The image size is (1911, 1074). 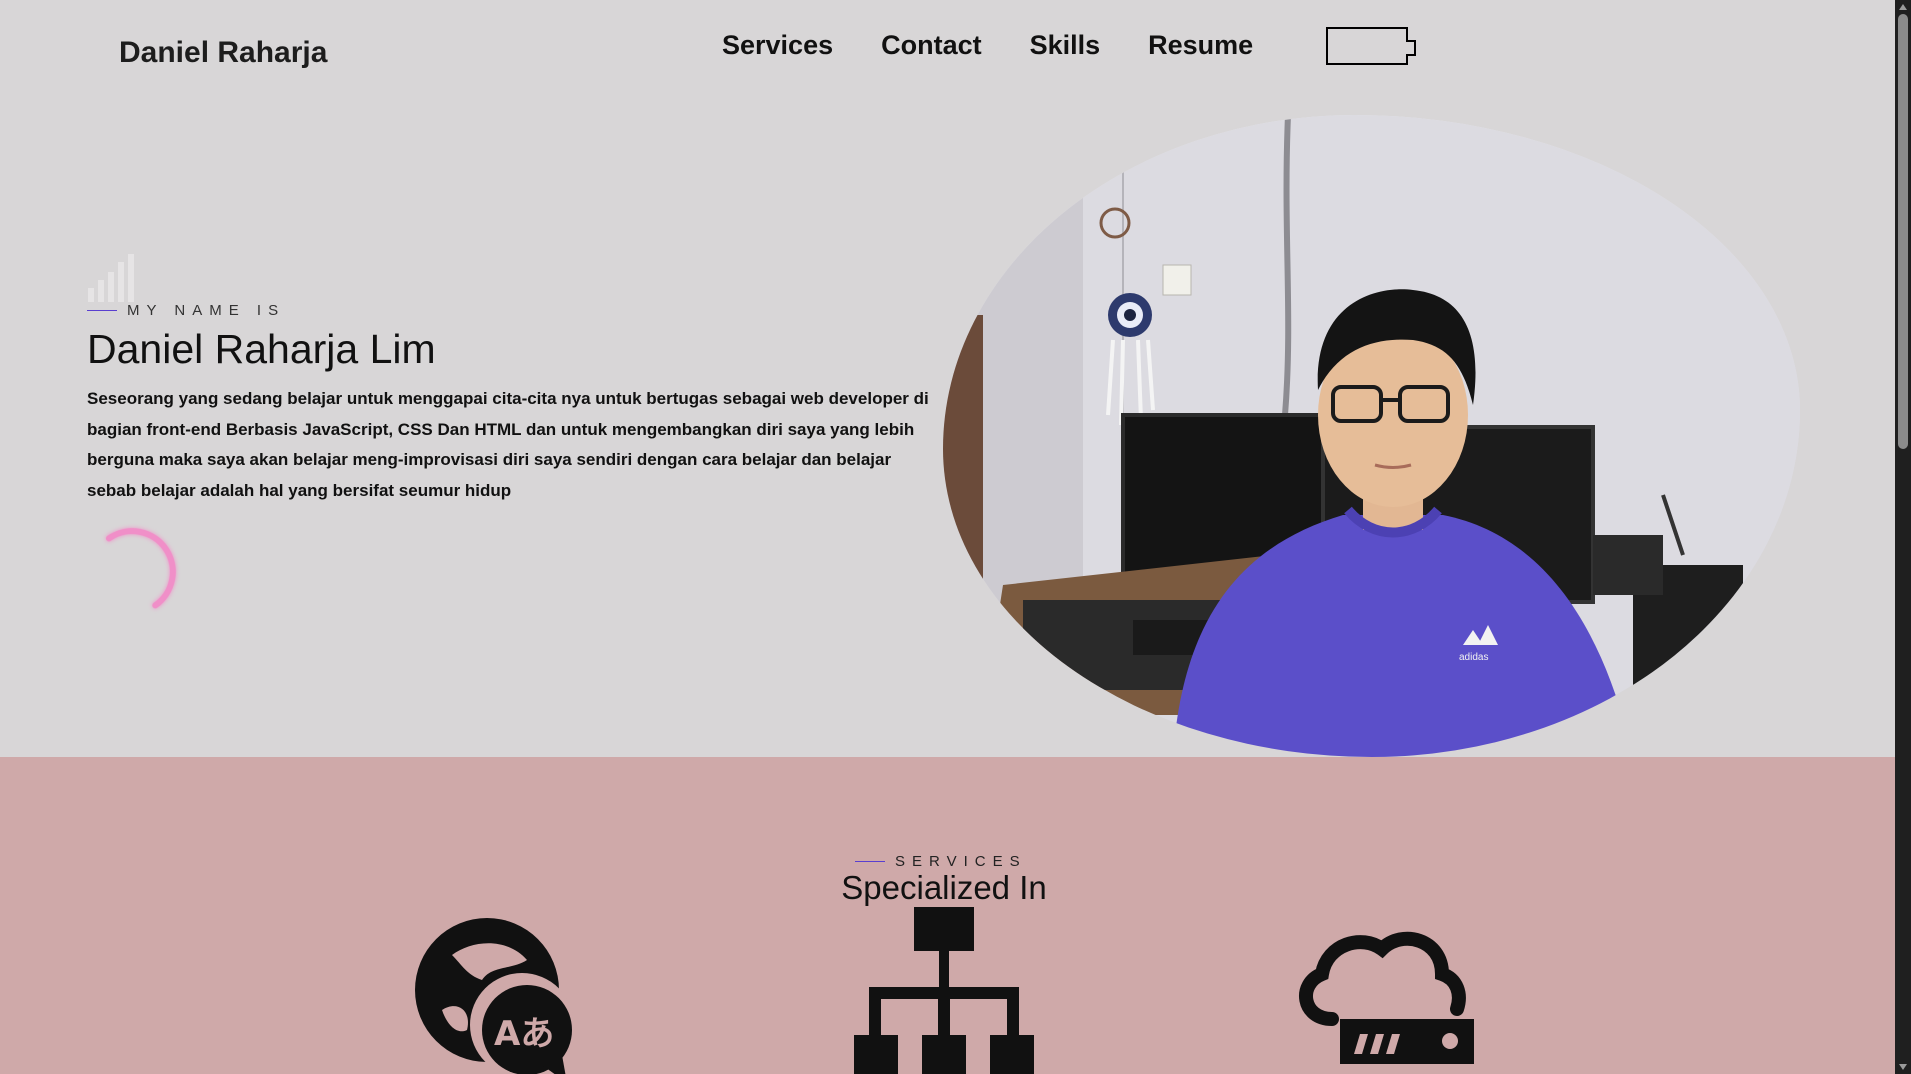 What do you see at coordinates (494, 996) in the screenshot?
I see `globe-translate-icon: Aあ` at bounding box center [494, 996].